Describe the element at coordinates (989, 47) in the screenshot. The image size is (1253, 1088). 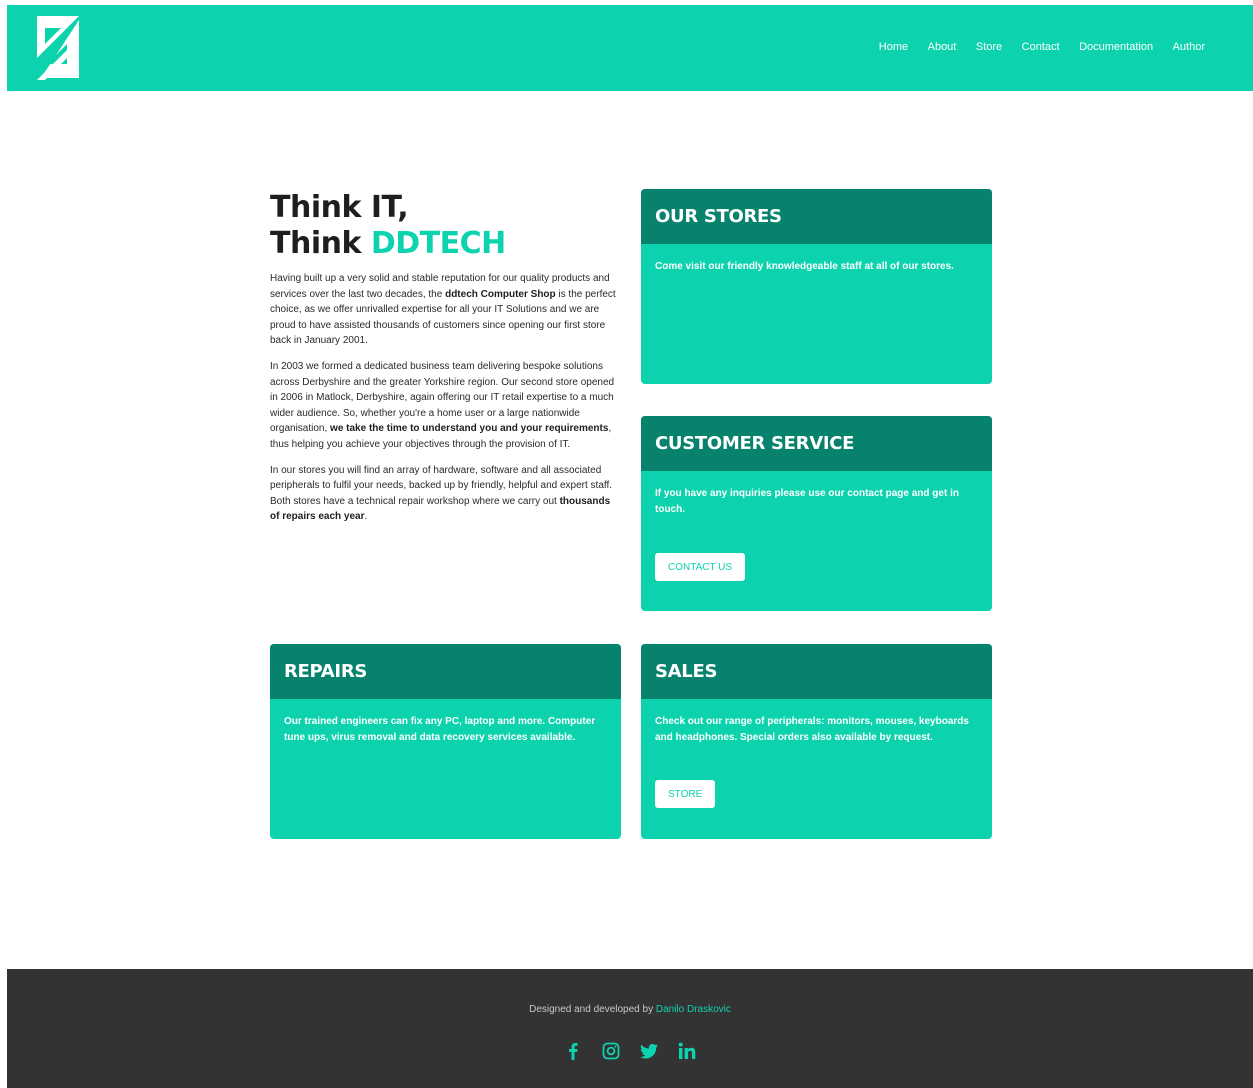
I see `nav-store: Store` at that location.